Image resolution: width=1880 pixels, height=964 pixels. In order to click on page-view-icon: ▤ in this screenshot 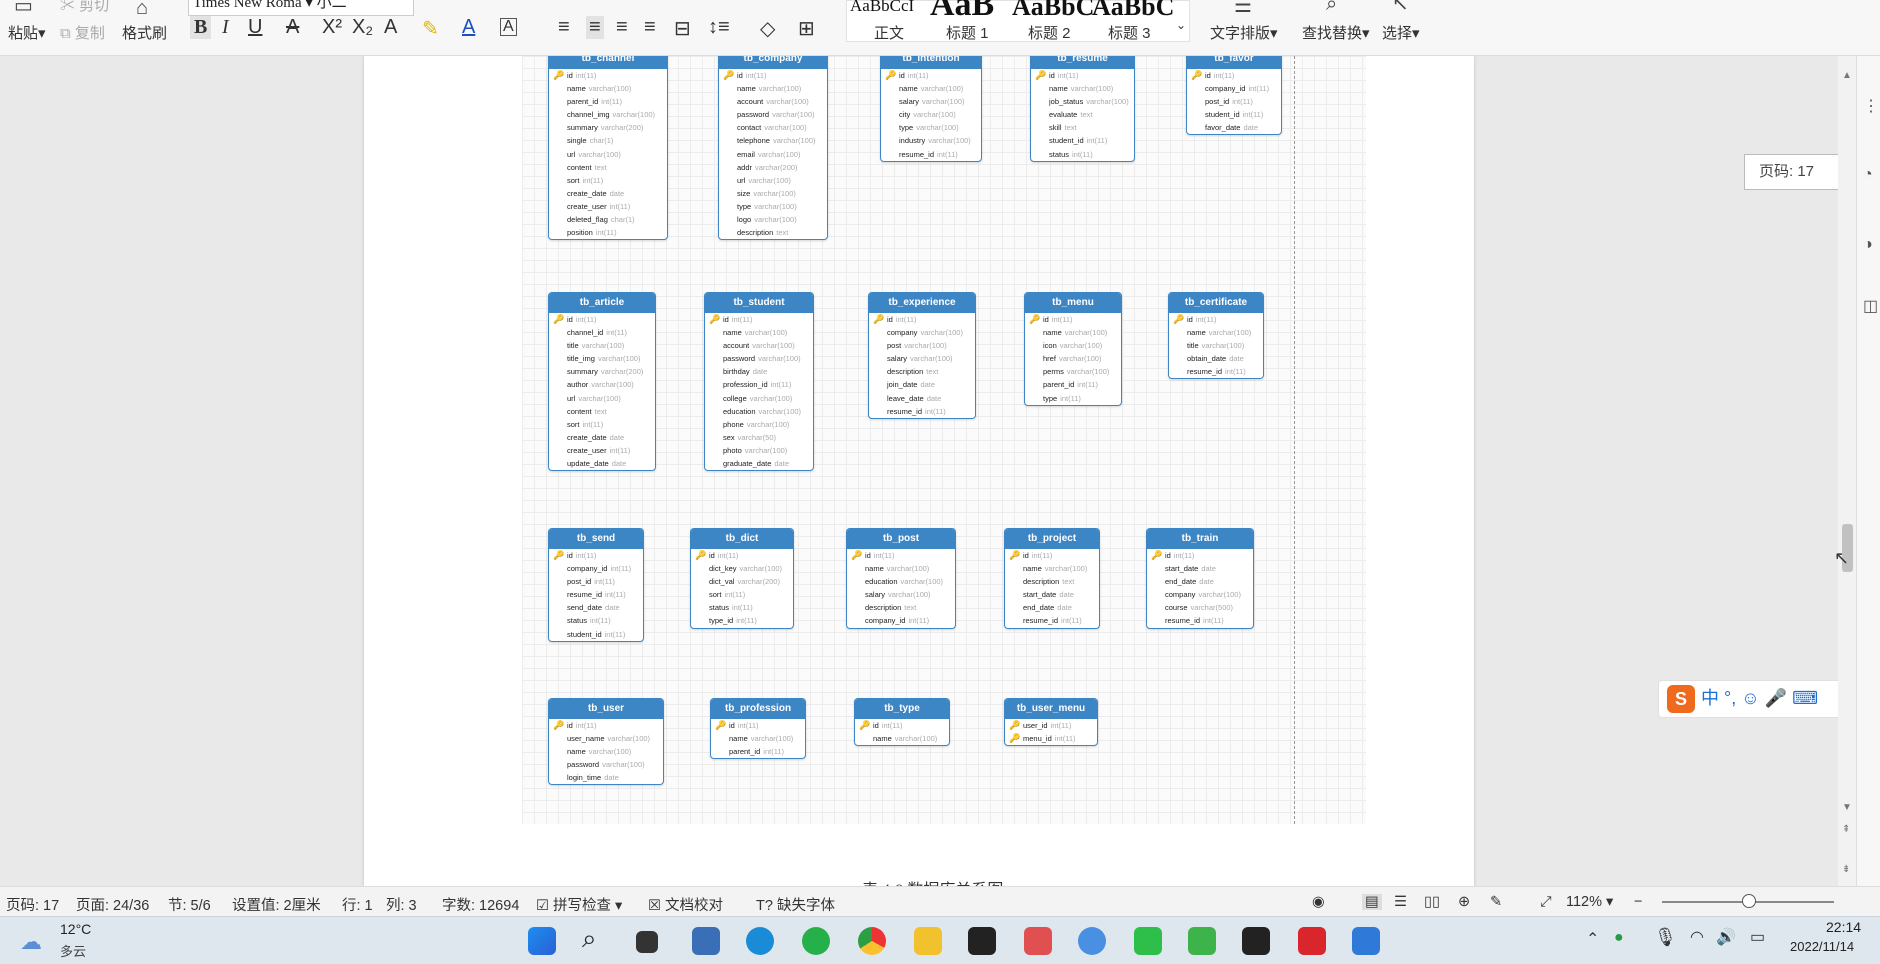, I will do `click(1372, 902)`.